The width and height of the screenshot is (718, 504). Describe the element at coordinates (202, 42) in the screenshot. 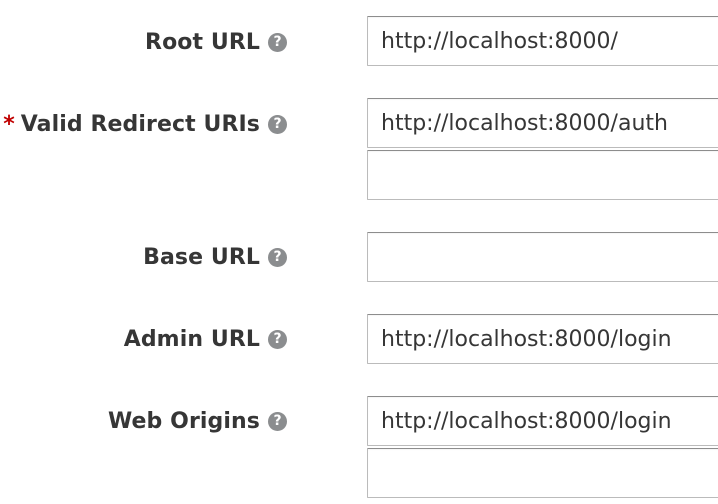

I see `root-url-label: Root URL` at that location.